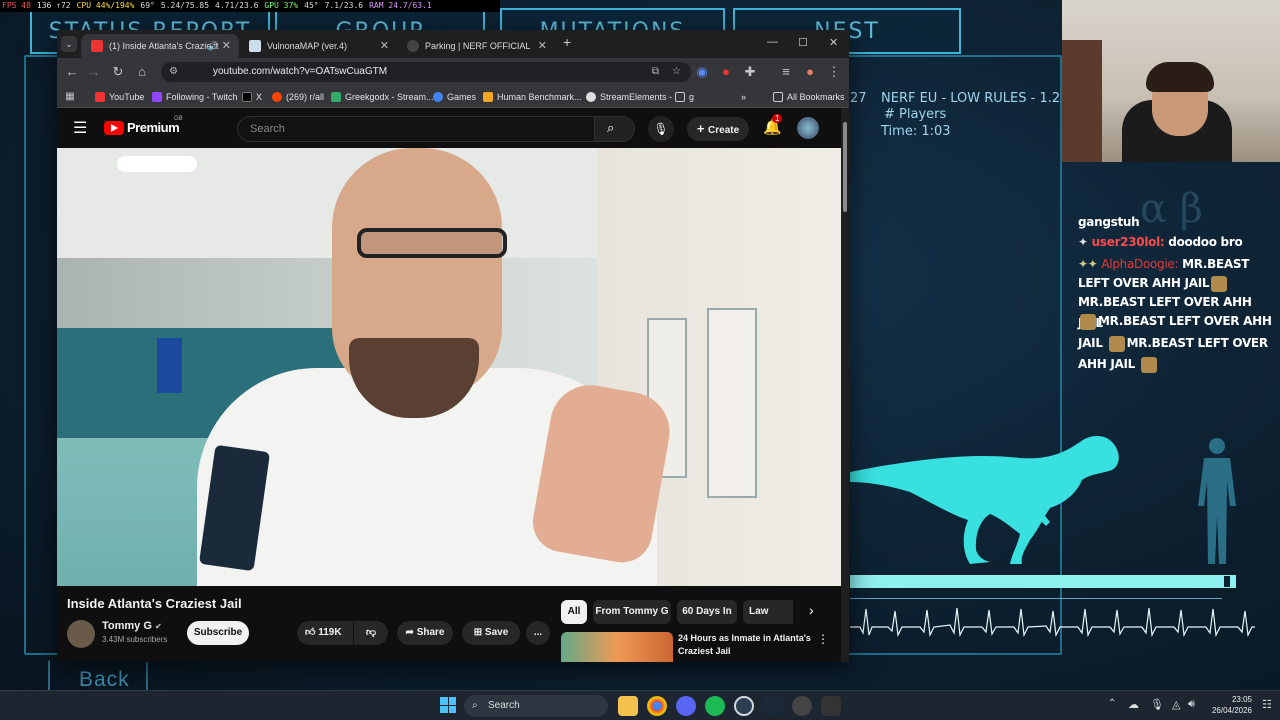  Describe the element at coordinates (1230, 705) in the screenshot. I see `clock: 23:05 26/04/2026` at that location.